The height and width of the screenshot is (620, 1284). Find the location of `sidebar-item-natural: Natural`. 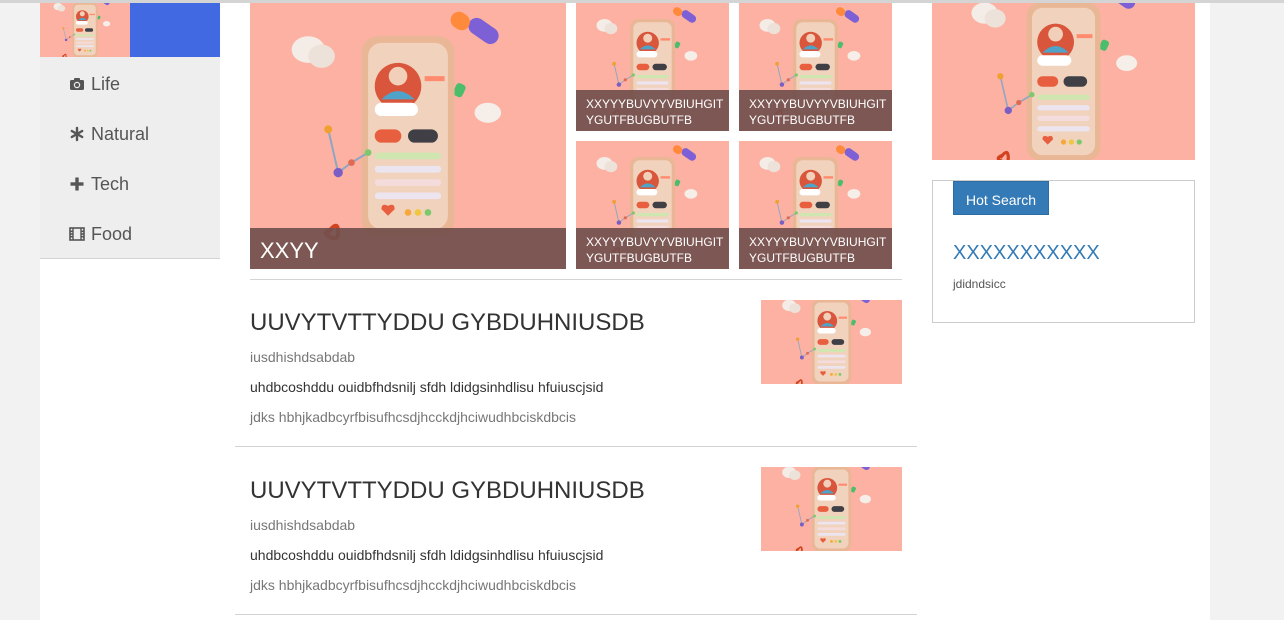

sidebar-item-natural: Natural is located at coordinates (130, 134).